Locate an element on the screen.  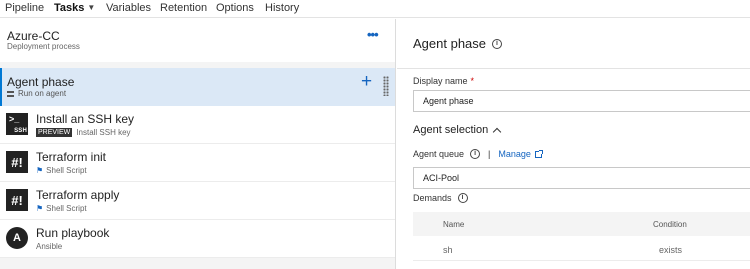
agent-queue-label-text: Agent queue is located at coordinates (439, 154).